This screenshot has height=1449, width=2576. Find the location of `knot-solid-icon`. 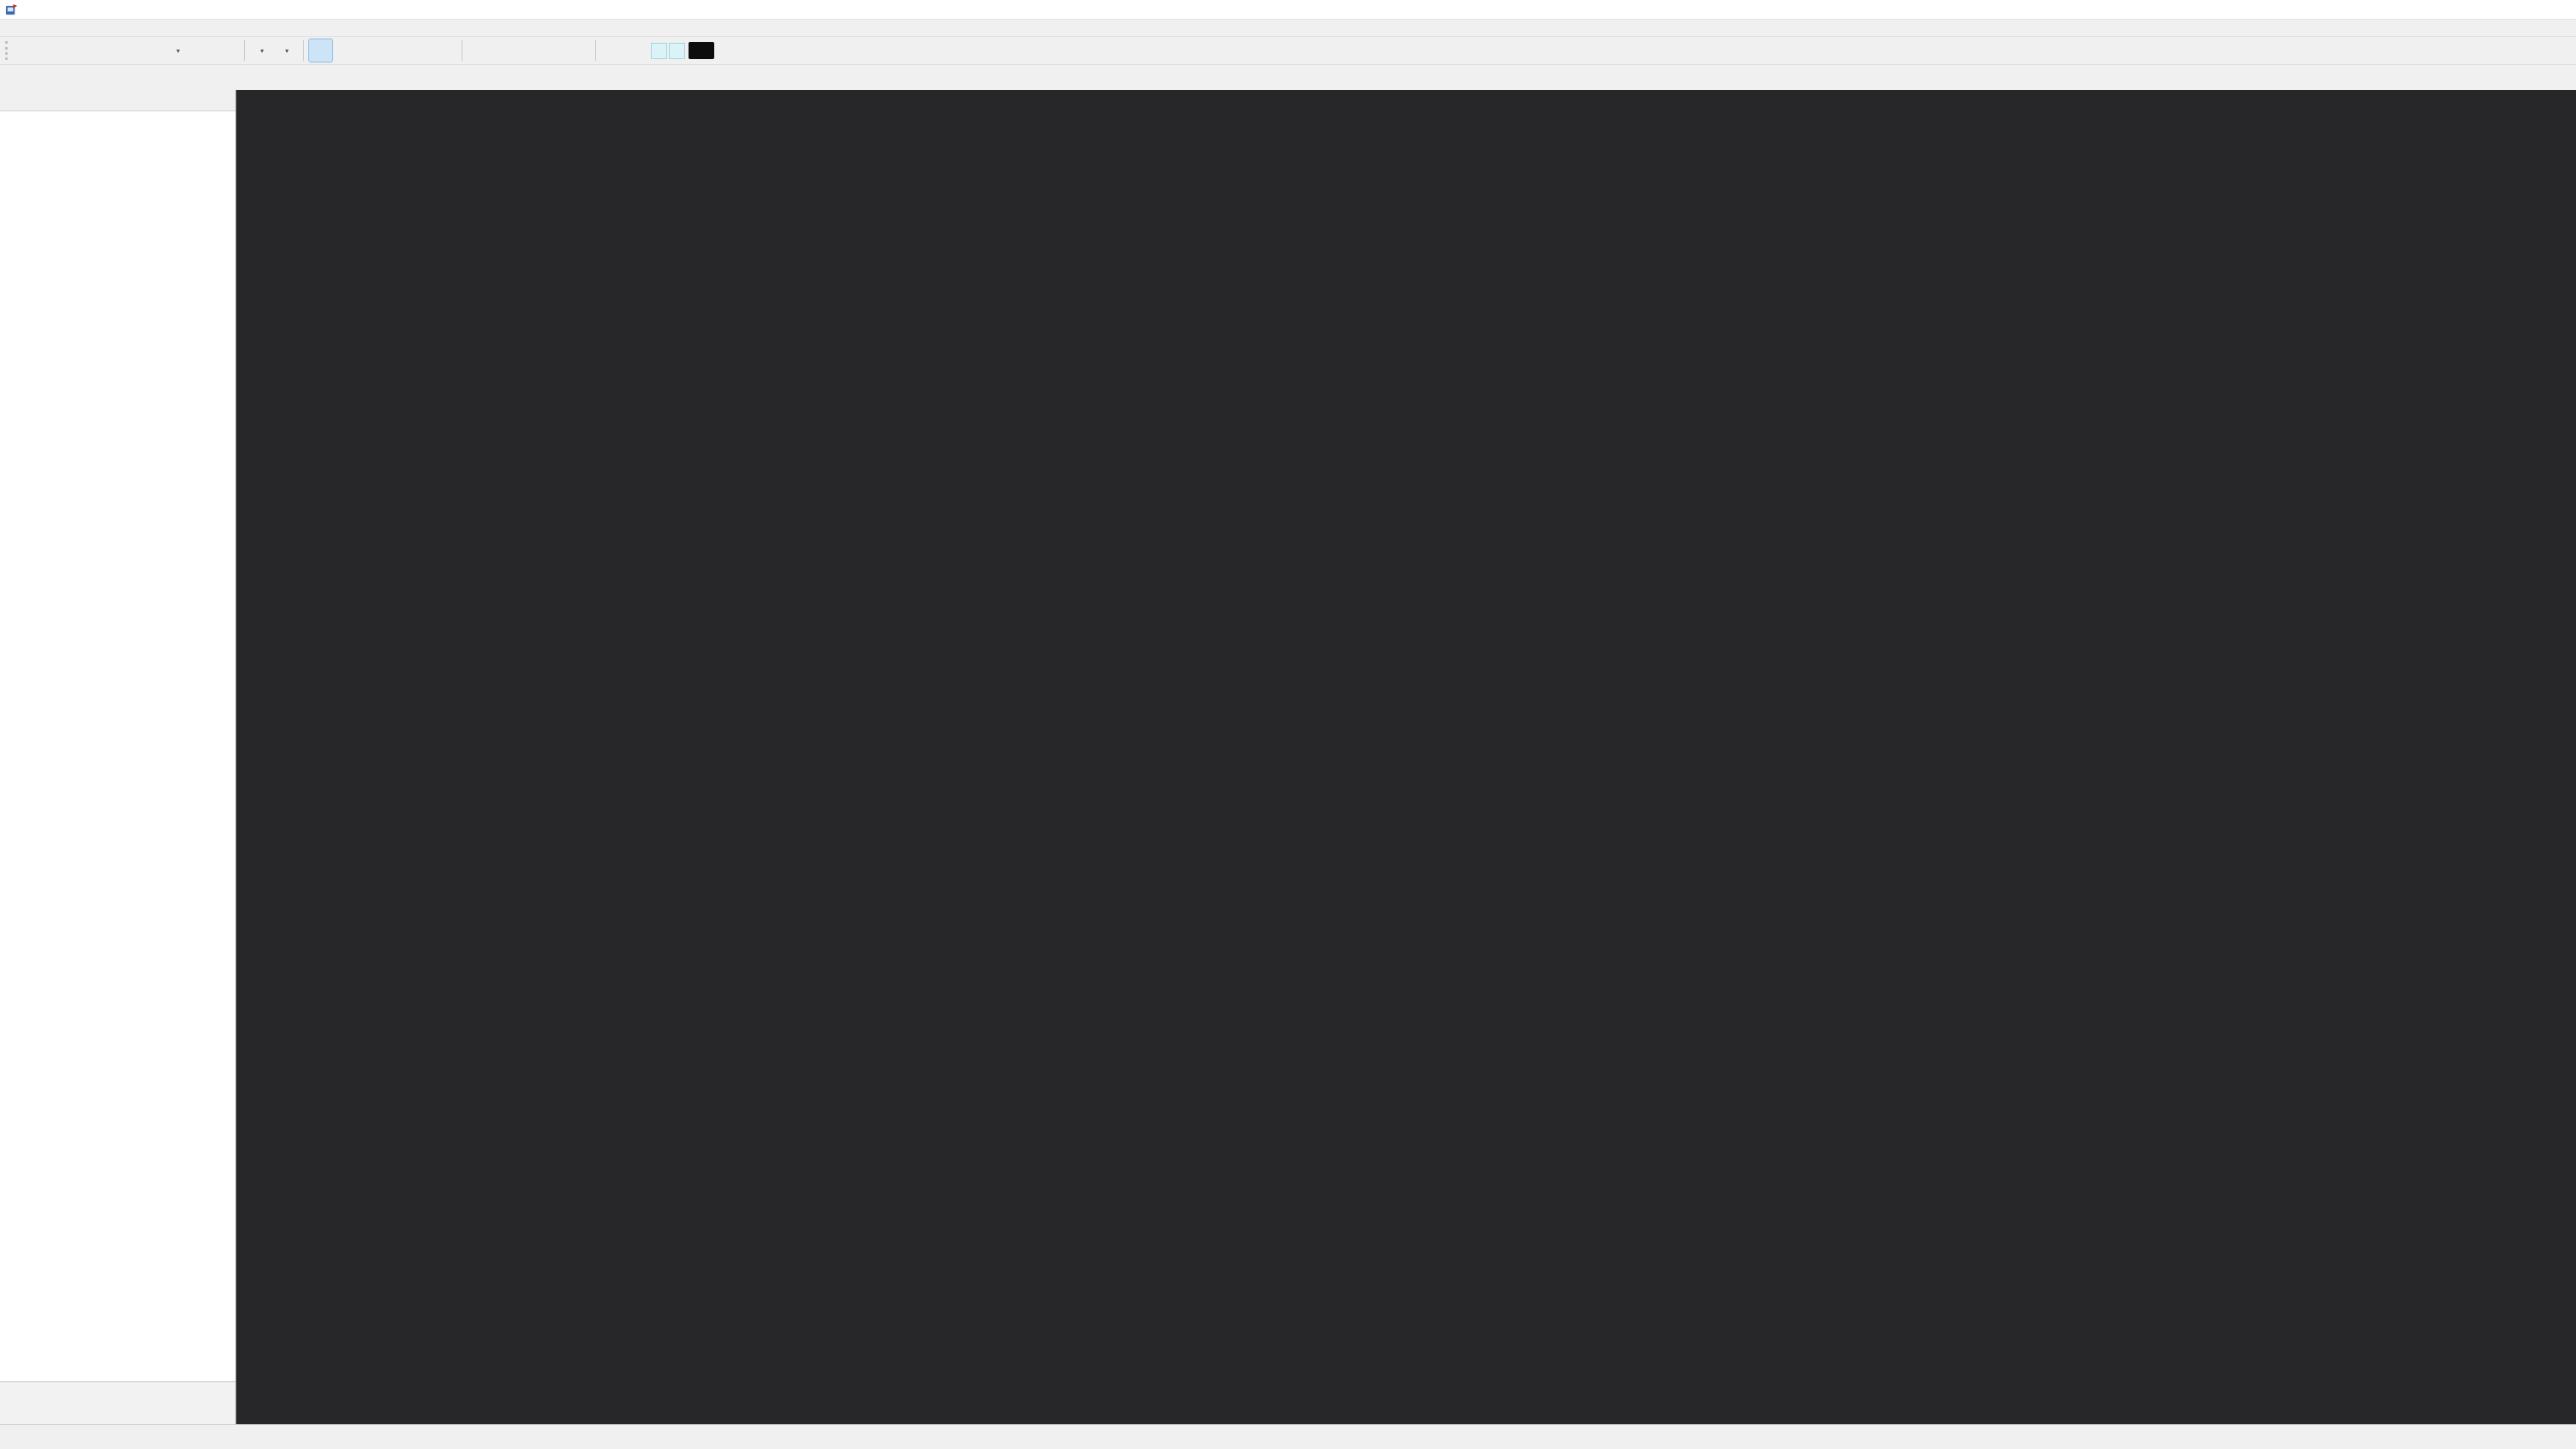

knot-solid-icon is located at coordinates (553, 51).